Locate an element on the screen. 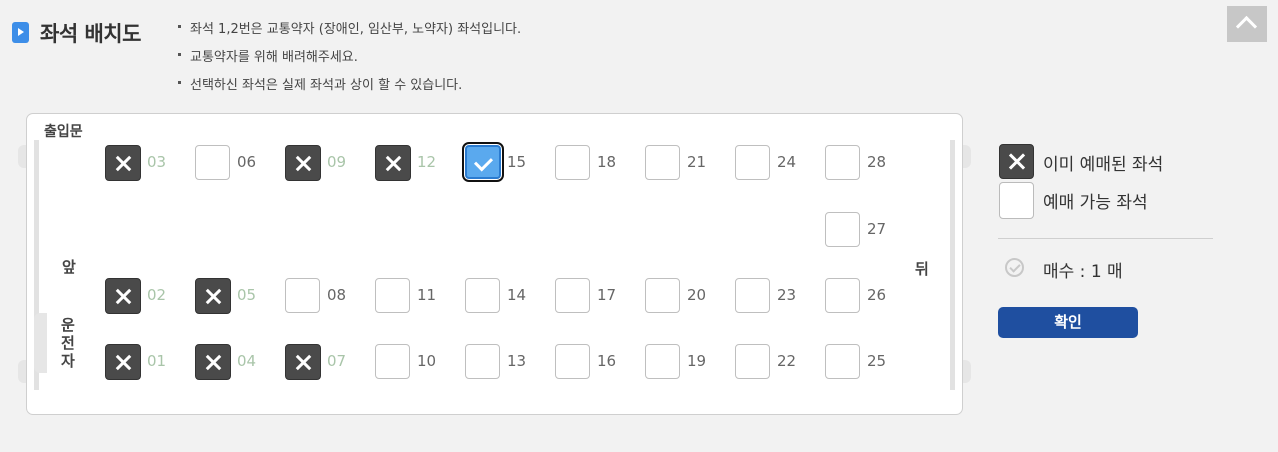 The width and height of the screenshot is (1278, 452). seat-number: 03 is located at coordinates (157, 162).